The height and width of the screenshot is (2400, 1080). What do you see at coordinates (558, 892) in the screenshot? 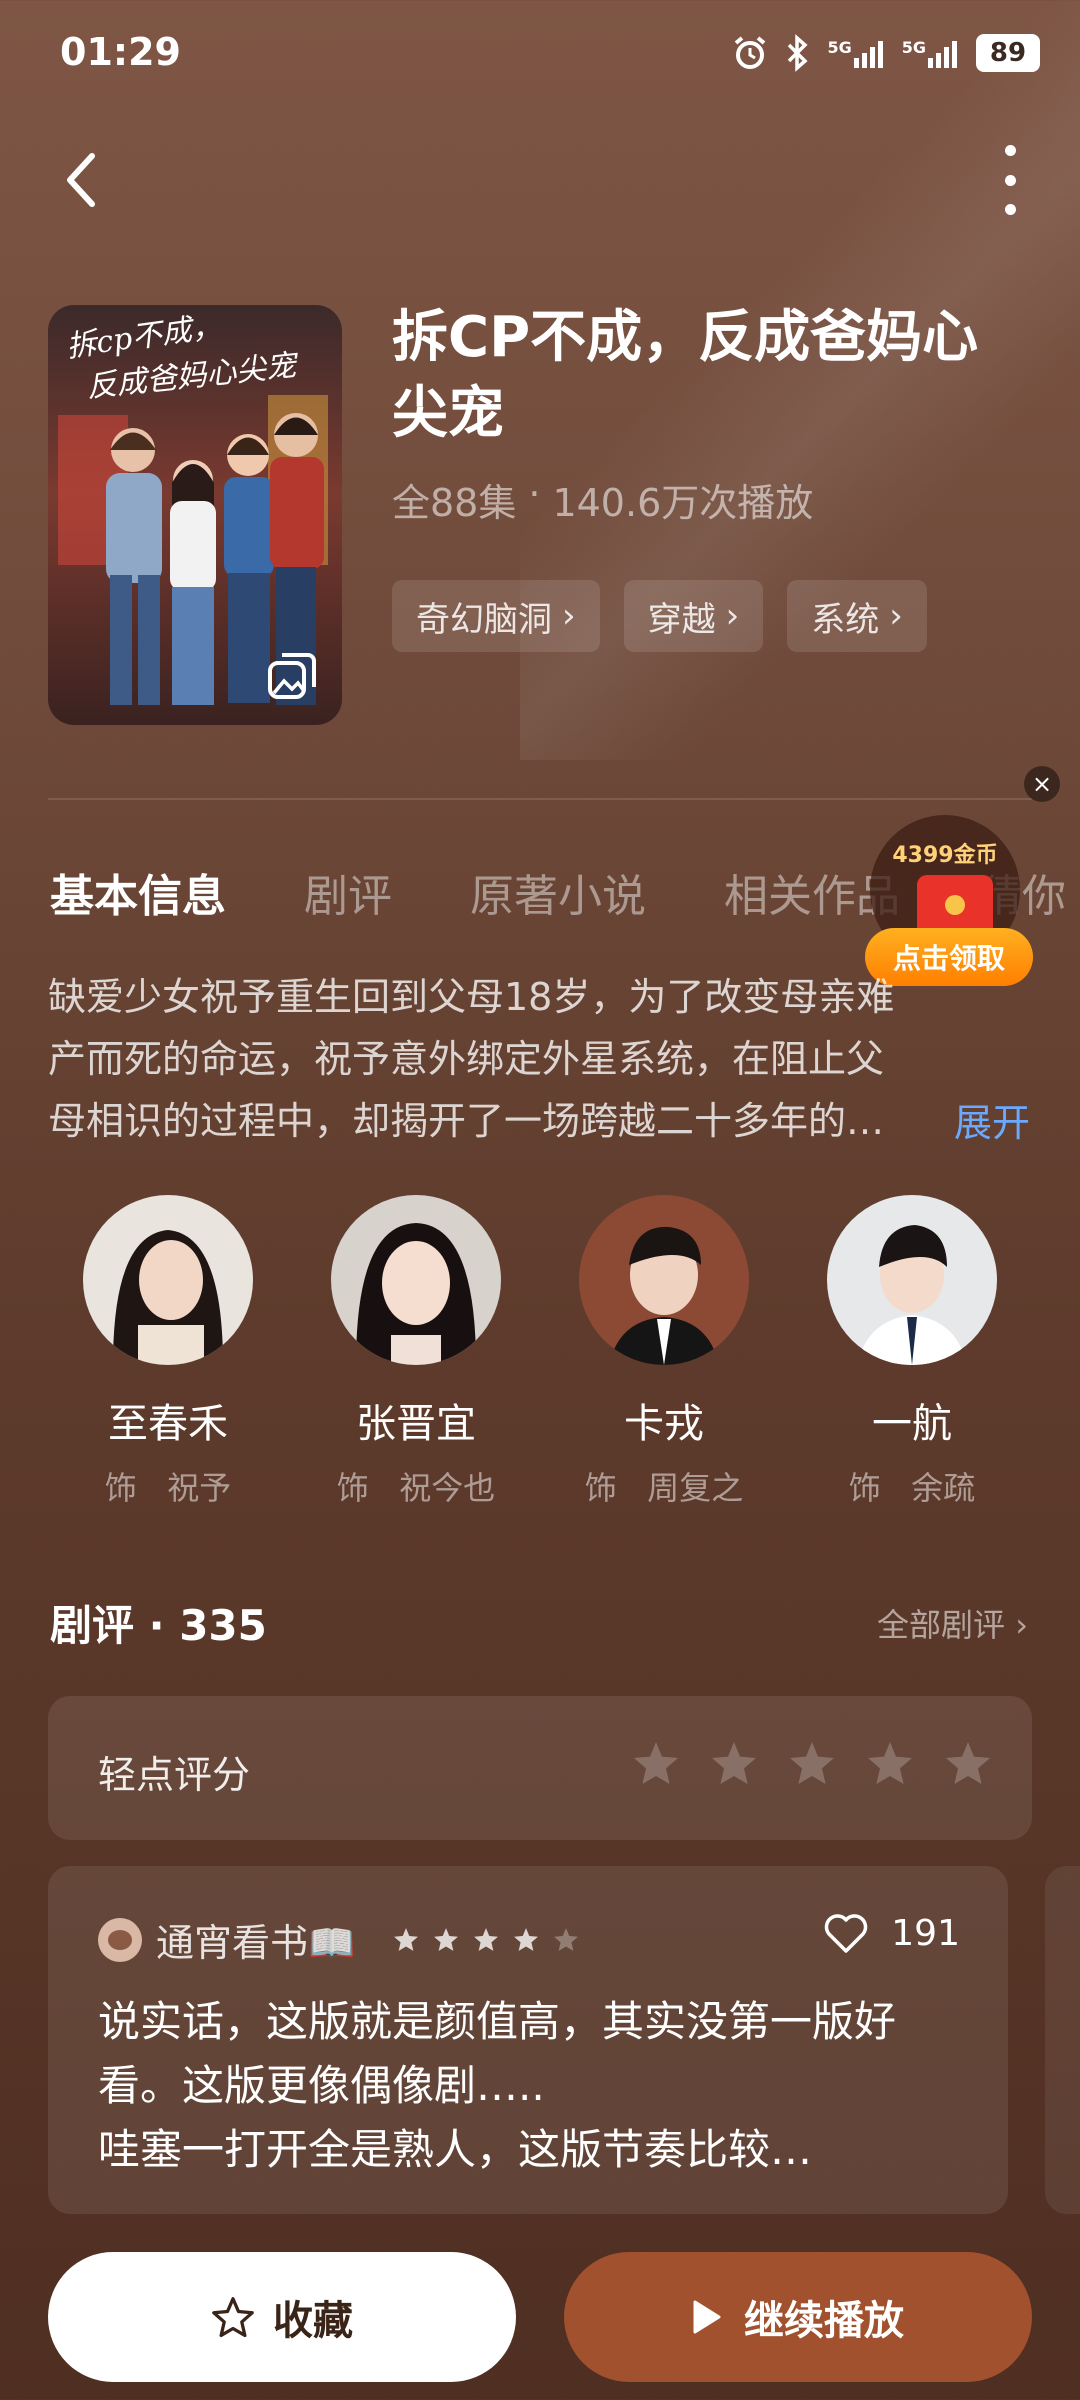
I see `tab-original-novel: 原著小说` at bounding box center [558, 892].